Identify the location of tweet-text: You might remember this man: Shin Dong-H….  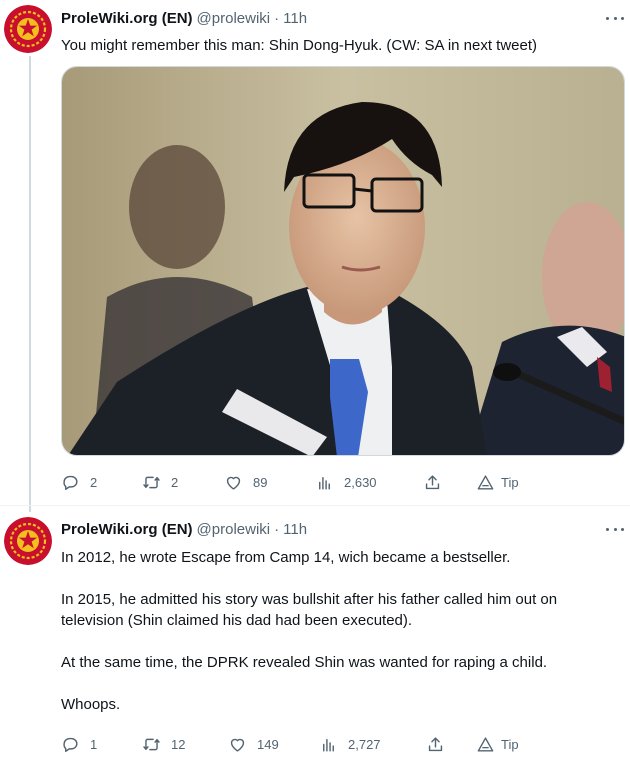
(338, 45).